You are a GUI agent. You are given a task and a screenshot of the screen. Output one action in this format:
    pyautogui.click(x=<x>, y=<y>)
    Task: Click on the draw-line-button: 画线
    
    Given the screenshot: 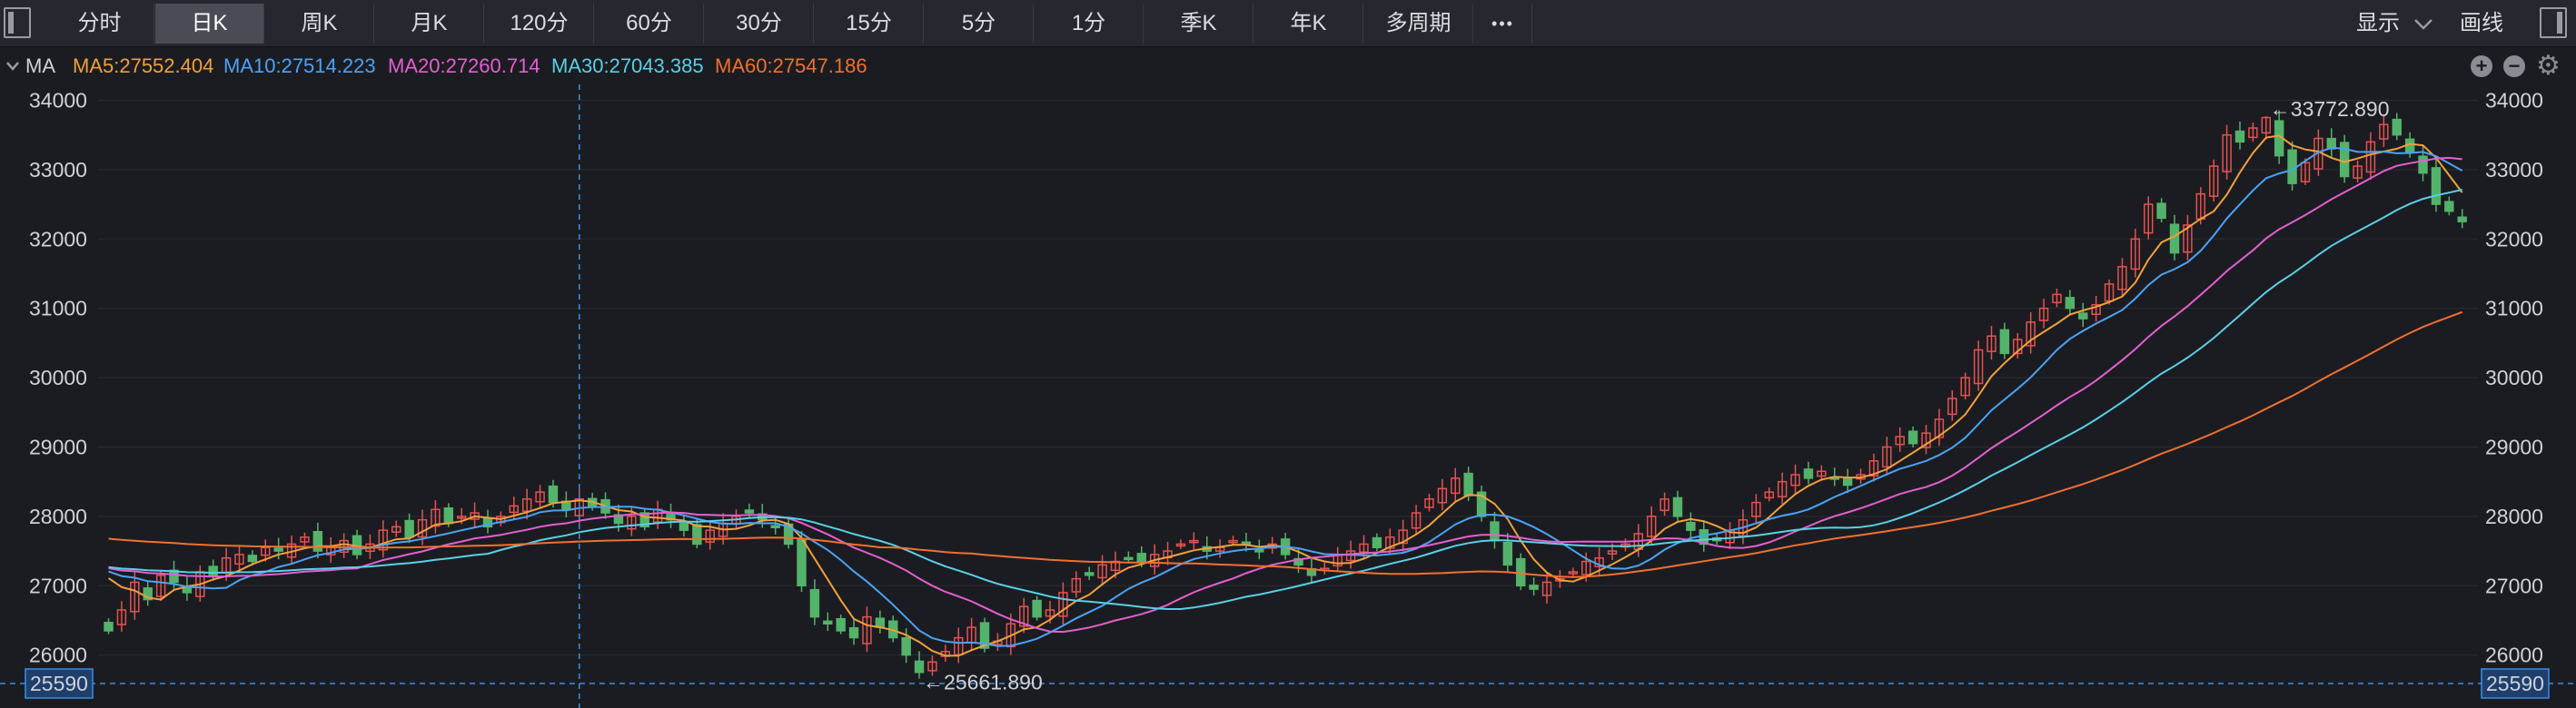 What is the action you would take?
    pyautogui.click(x=2481, y=24)
    